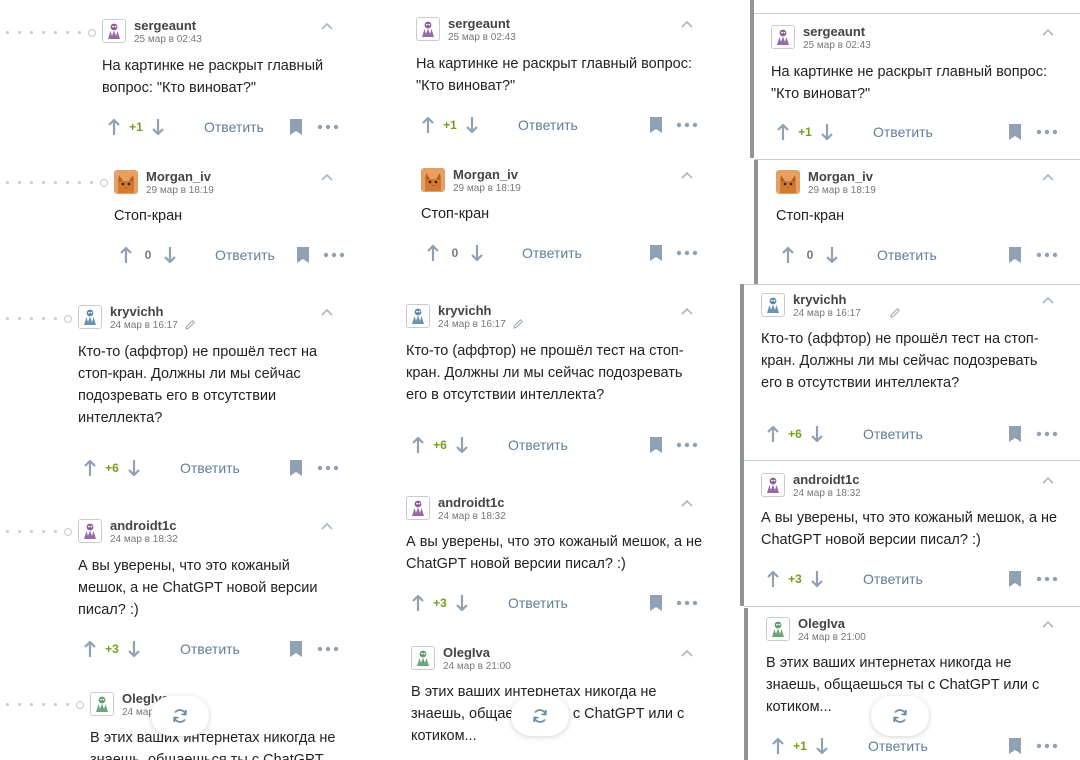 The height and width of the screenshot is (760, 1080). What do you see at coordinates (136, 311) in the screenshot?
I see `comment-author: kryvichh` at bounding box center [136, 311].